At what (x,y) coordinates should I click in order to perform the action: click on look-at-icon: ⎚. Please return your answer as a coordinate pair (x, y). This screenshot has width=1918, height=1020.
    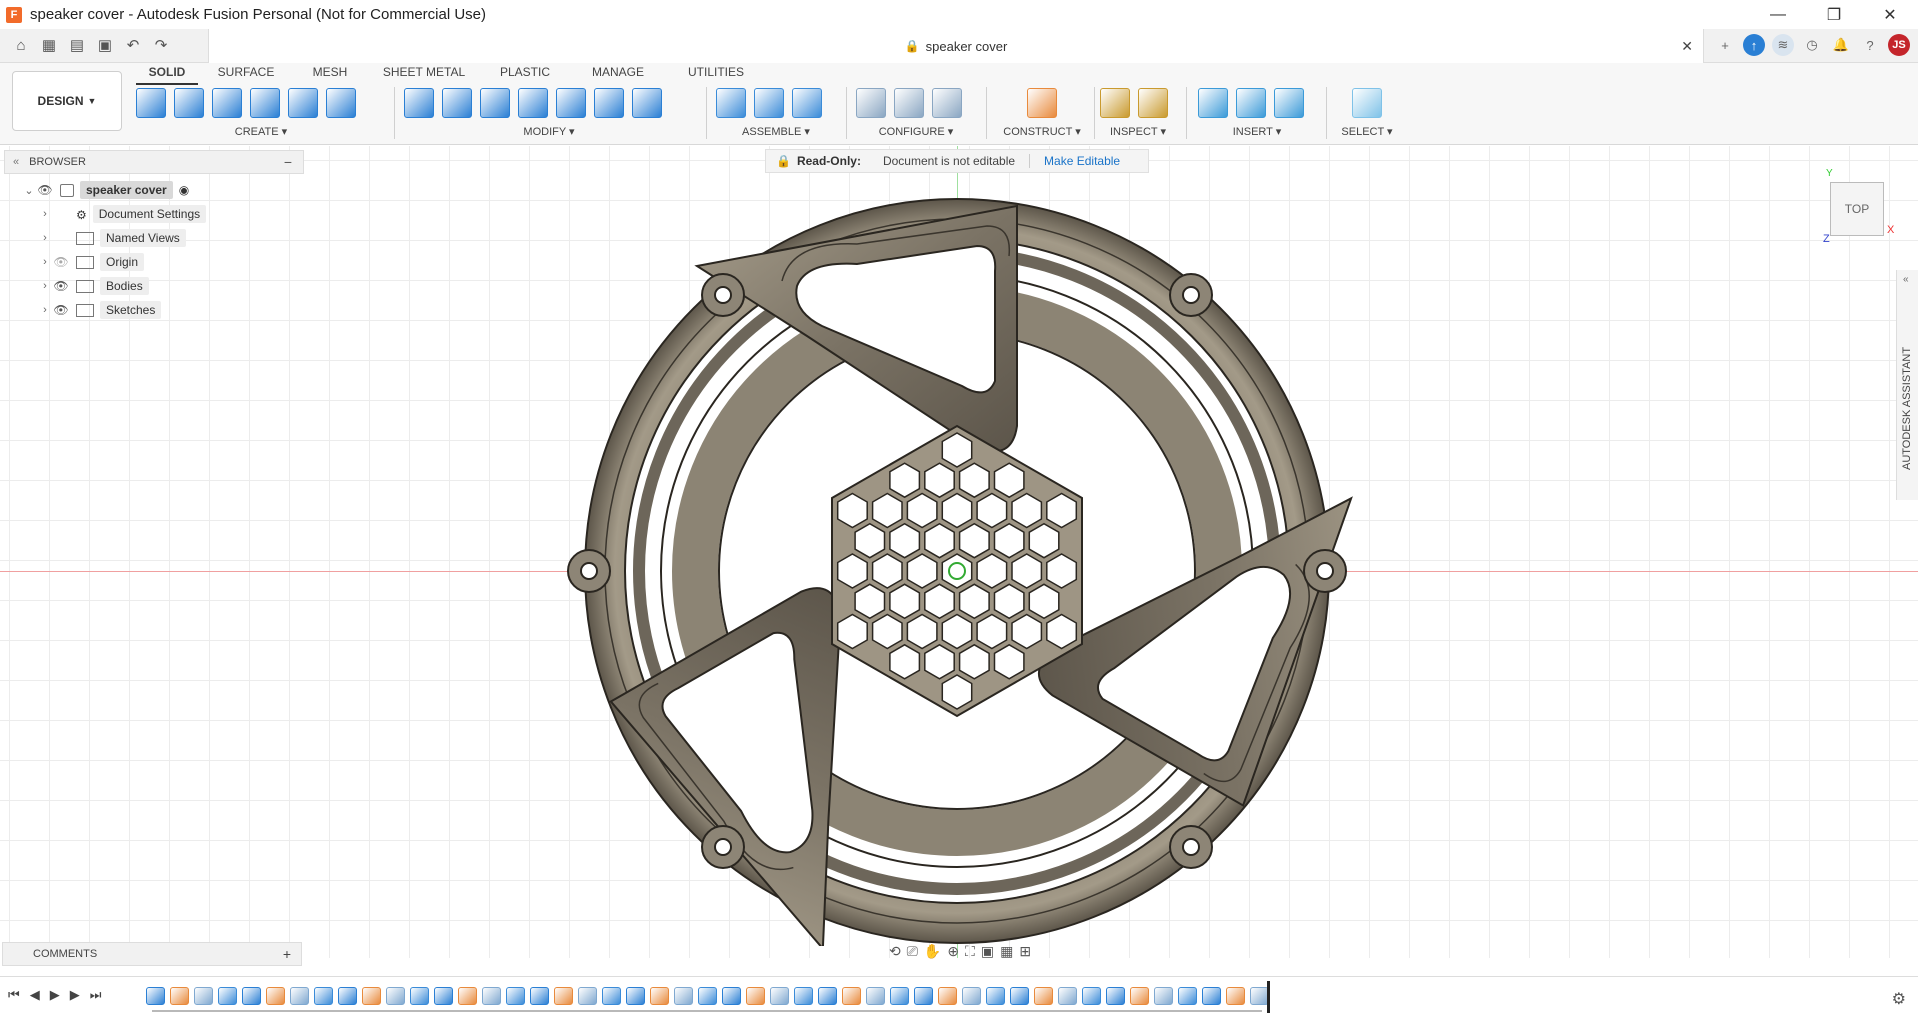
    Looking at the image, I should click on (912, 951).